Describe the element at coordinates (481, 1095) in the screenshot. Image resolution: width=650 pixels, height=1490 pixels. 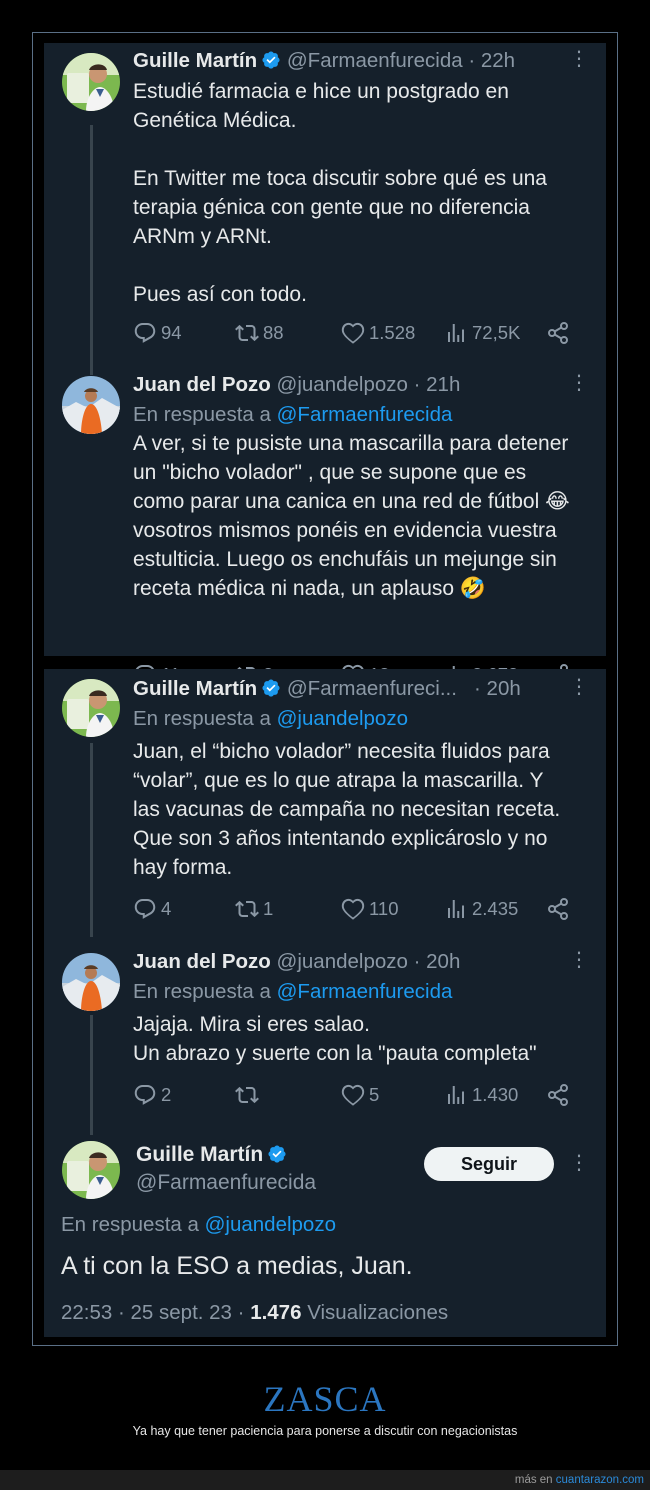
I see `views-button: 1.430` at that location.